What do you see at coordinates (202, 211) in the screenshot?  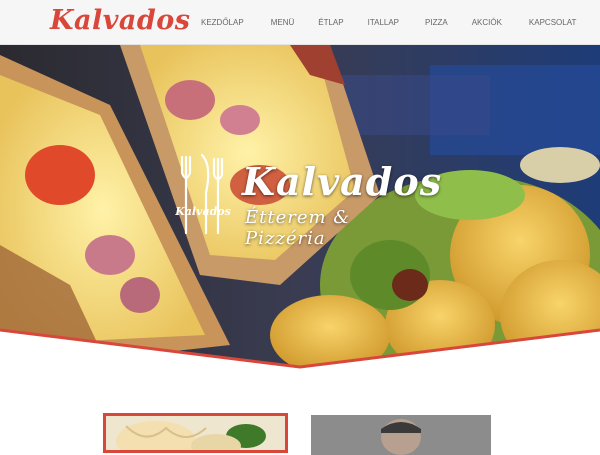 I see `emblem-label: Kalvados` at bounding box center [202, 211].